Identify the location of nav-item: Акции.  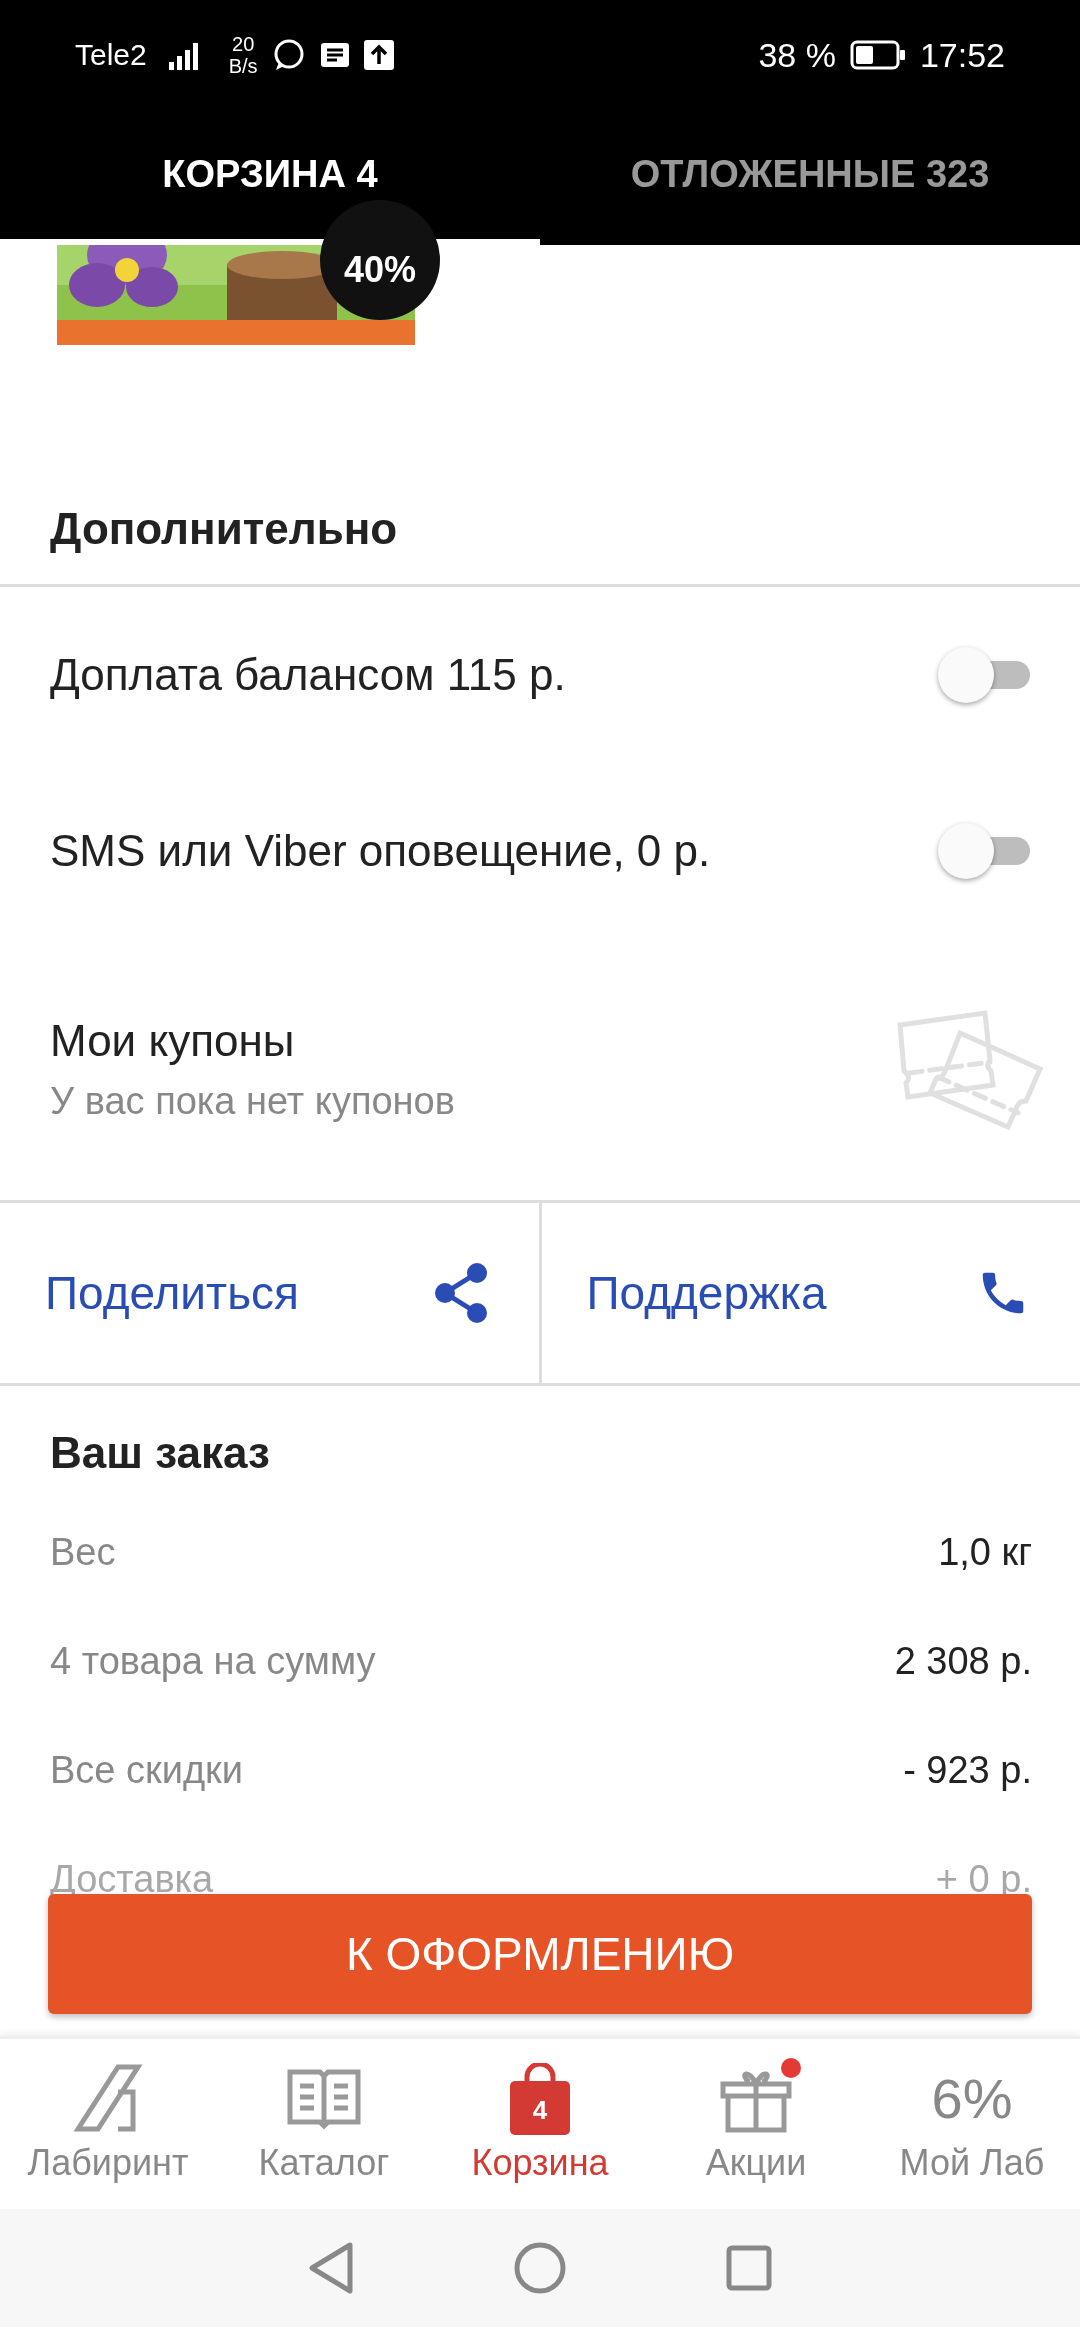
(756, 2124).